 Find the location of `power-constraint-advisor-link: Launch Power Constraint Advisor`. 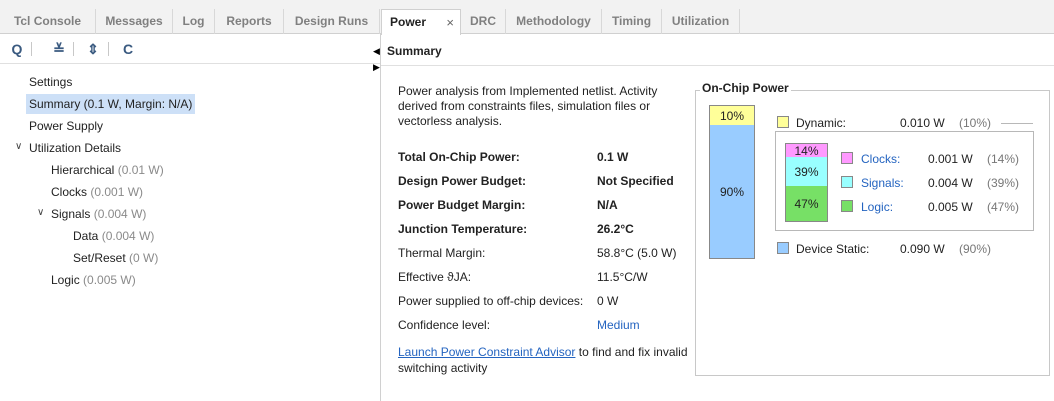

power-constraint-advisor-link: Launch Power Constraint Advisor is located at coordinates (486, 352).